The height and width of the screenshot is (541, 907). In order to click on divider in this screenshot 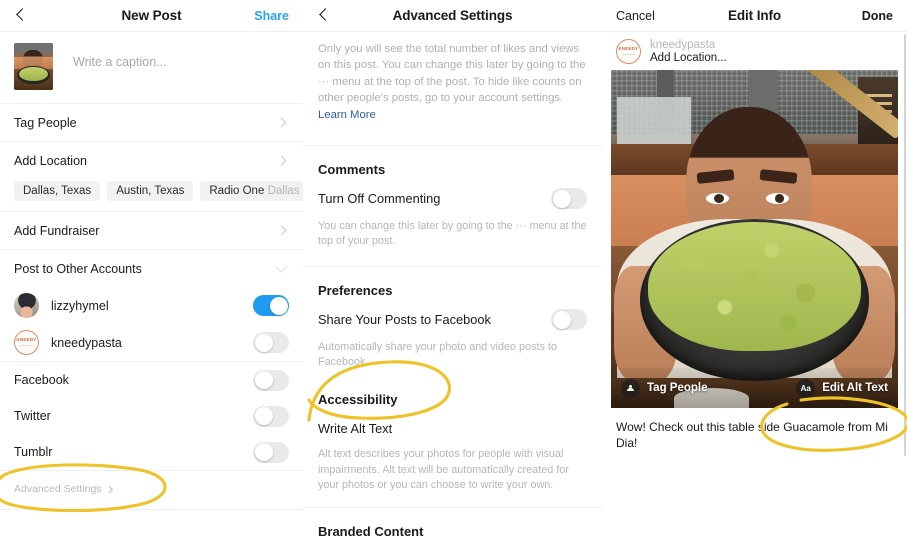, I will do `click(151, 509)`.